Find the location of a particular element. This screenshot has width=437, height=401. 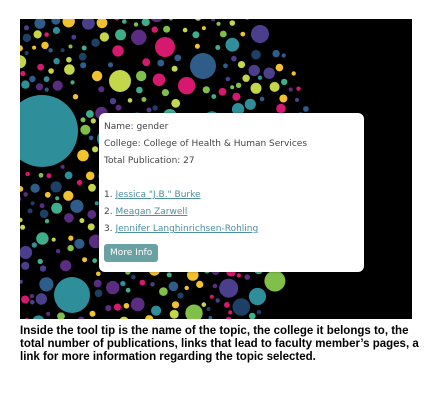

faculty-link-zarwell: Meagan Zarwell is located at coordinates (151, 212).